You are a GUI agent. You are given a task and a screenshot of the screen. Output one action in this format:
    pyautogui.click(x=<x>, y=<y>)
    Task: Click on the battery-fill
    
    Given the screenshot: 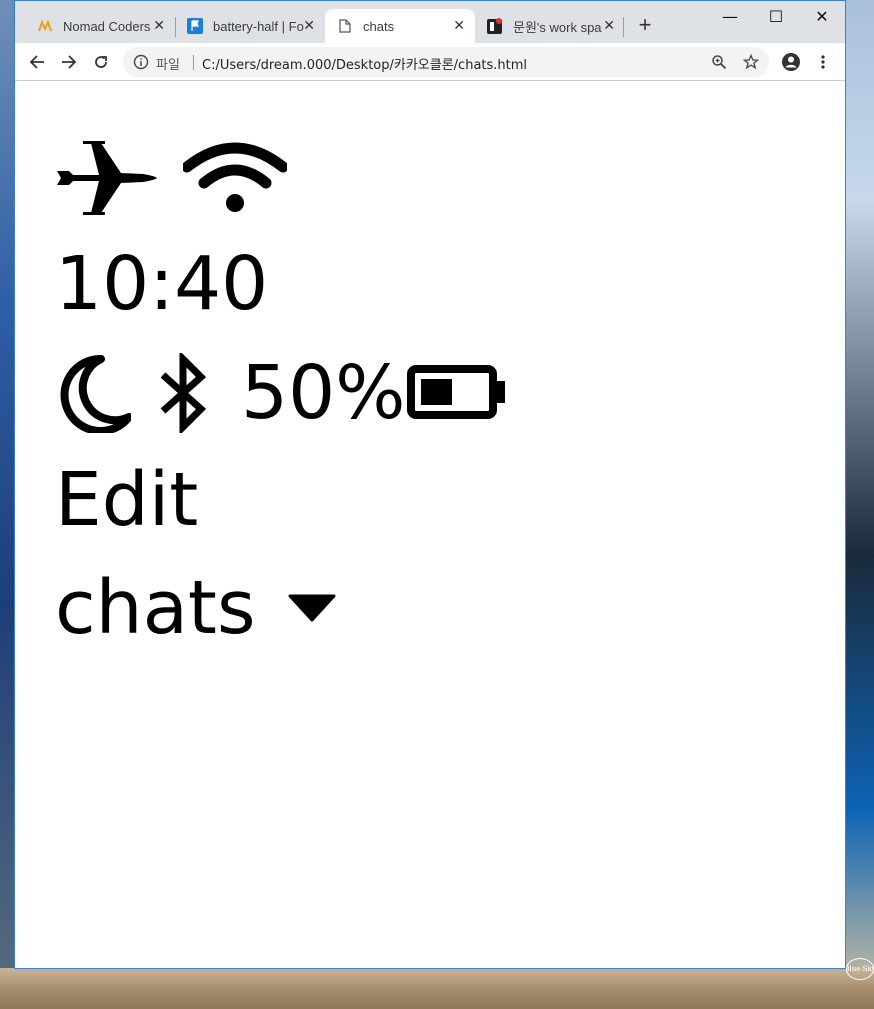 What is the action you would take?
    pyautogui.click(x=437, y=392)
    